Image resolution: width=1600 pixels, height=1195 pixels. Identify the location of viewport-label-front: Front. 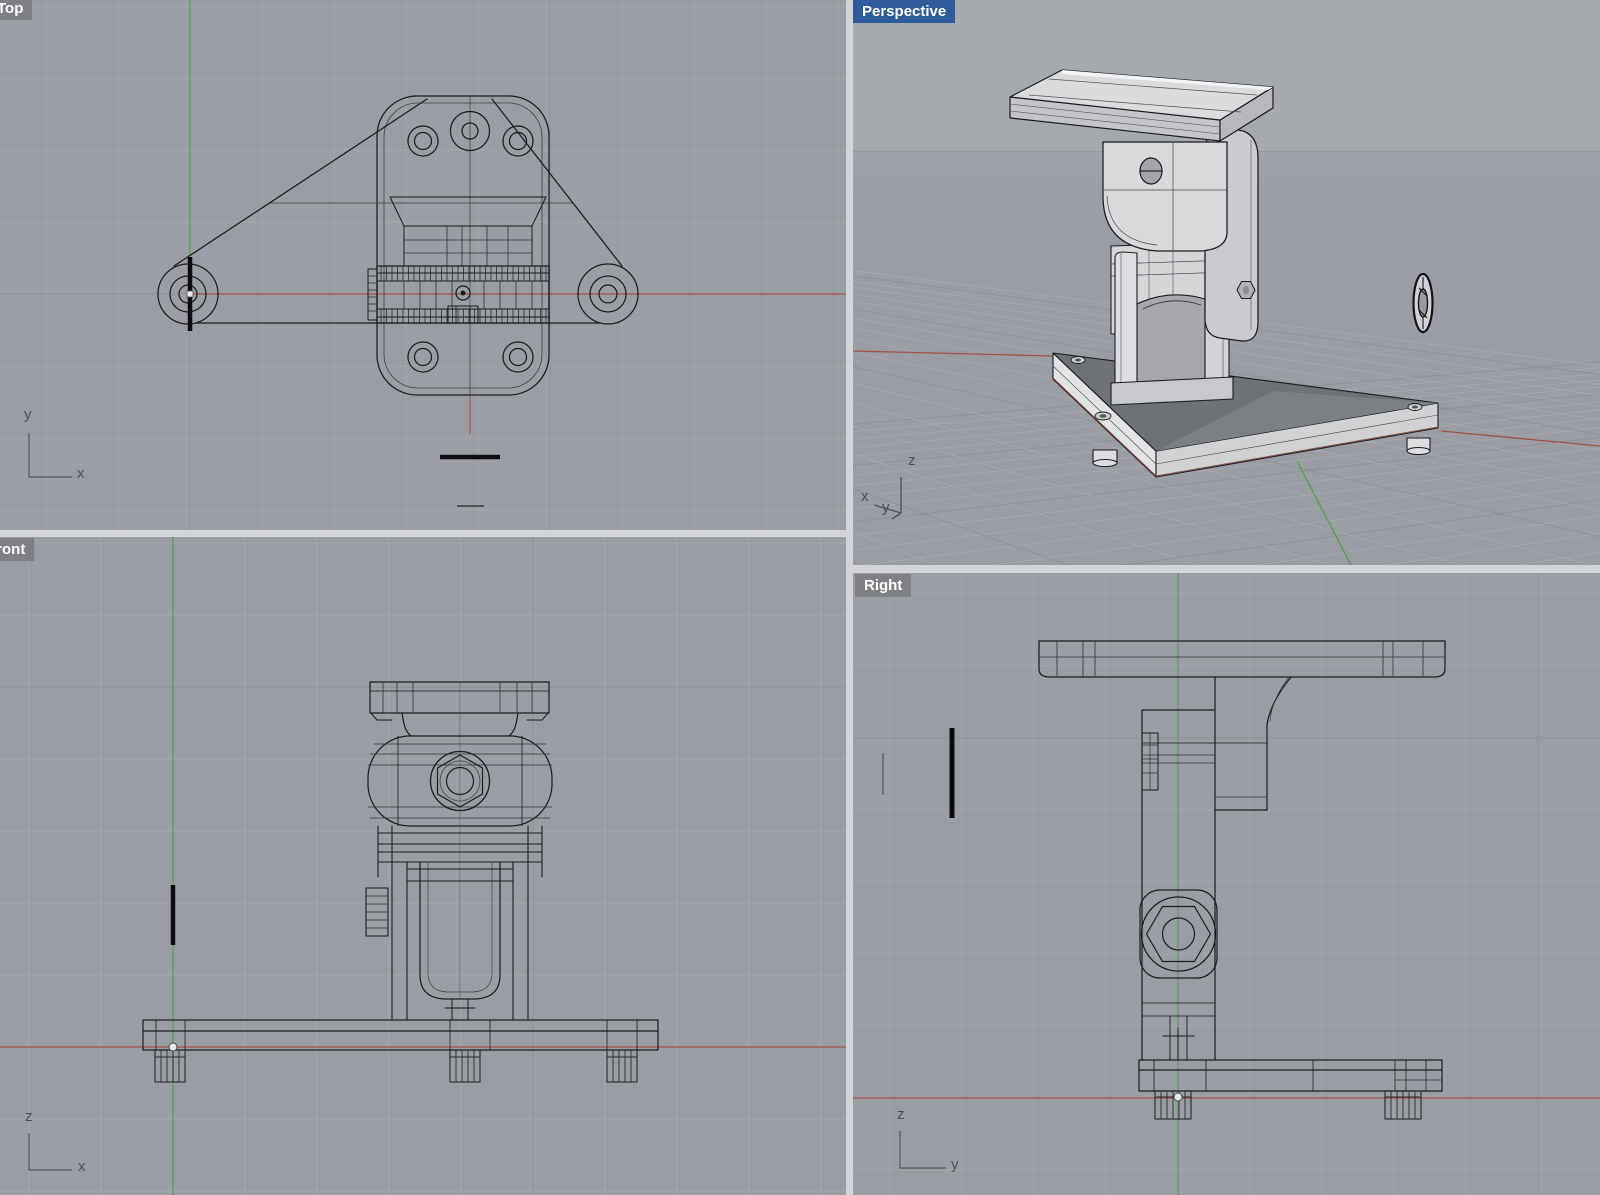
(17, 549).